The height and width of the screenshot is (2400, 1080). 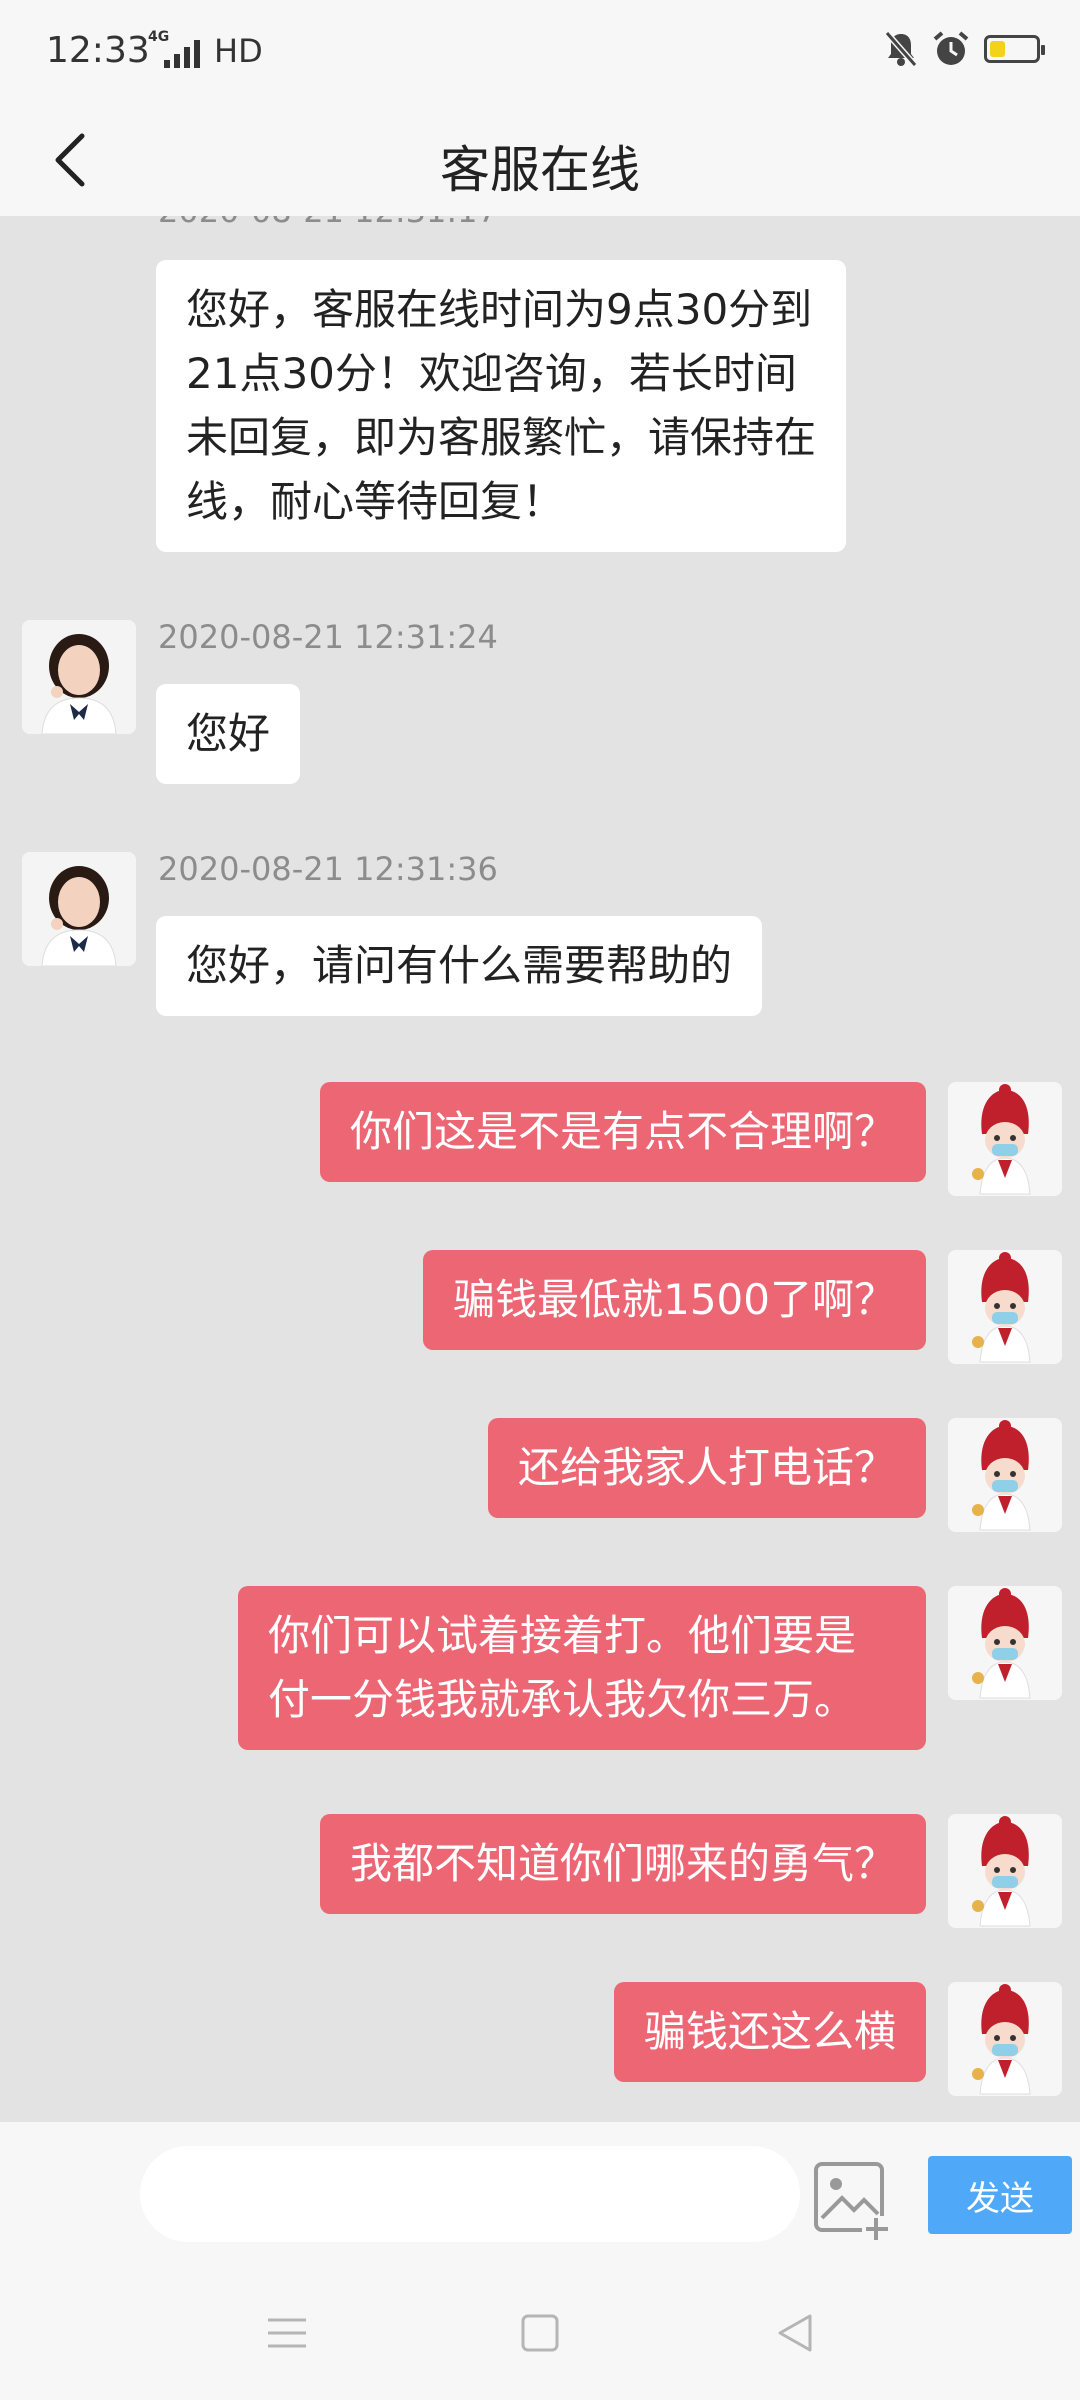 I want to click on home-icon, so click(x=540, y=2333).